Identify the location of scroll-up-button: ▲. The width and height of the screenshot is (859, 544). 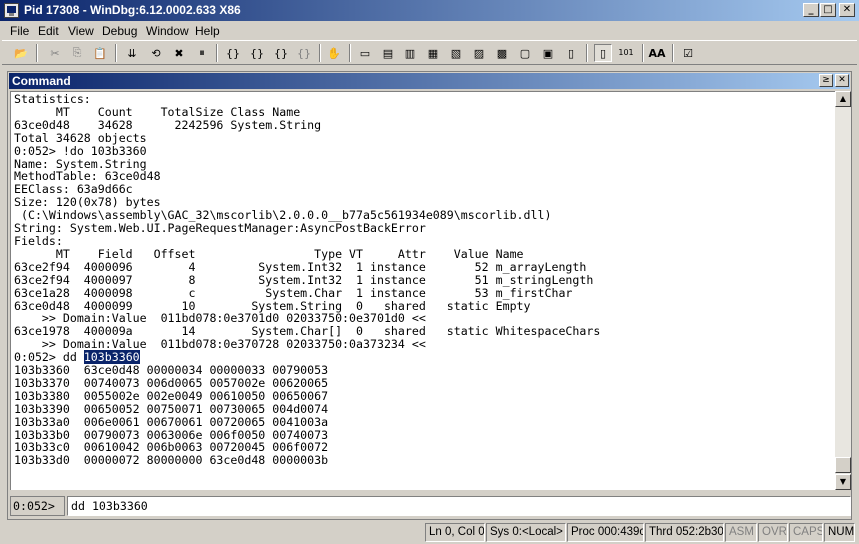
(843, 99).